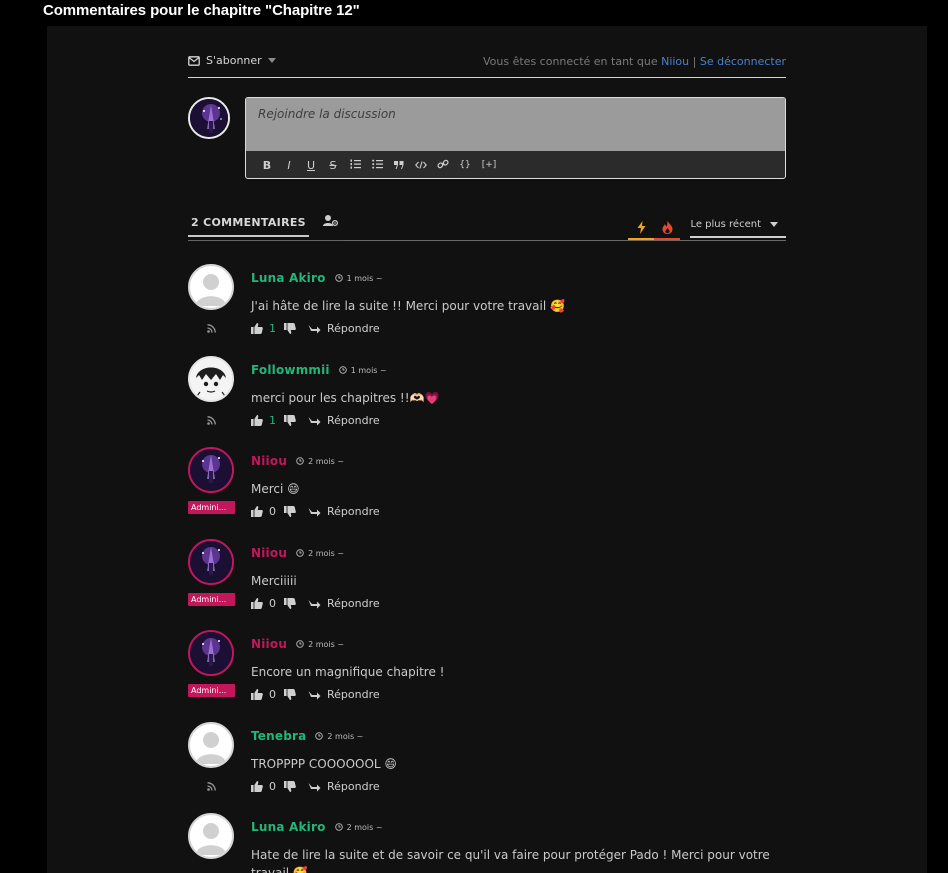  Describe the element at coordinates (209, 118) in the screenshot. I see `avatar-art` at that location.